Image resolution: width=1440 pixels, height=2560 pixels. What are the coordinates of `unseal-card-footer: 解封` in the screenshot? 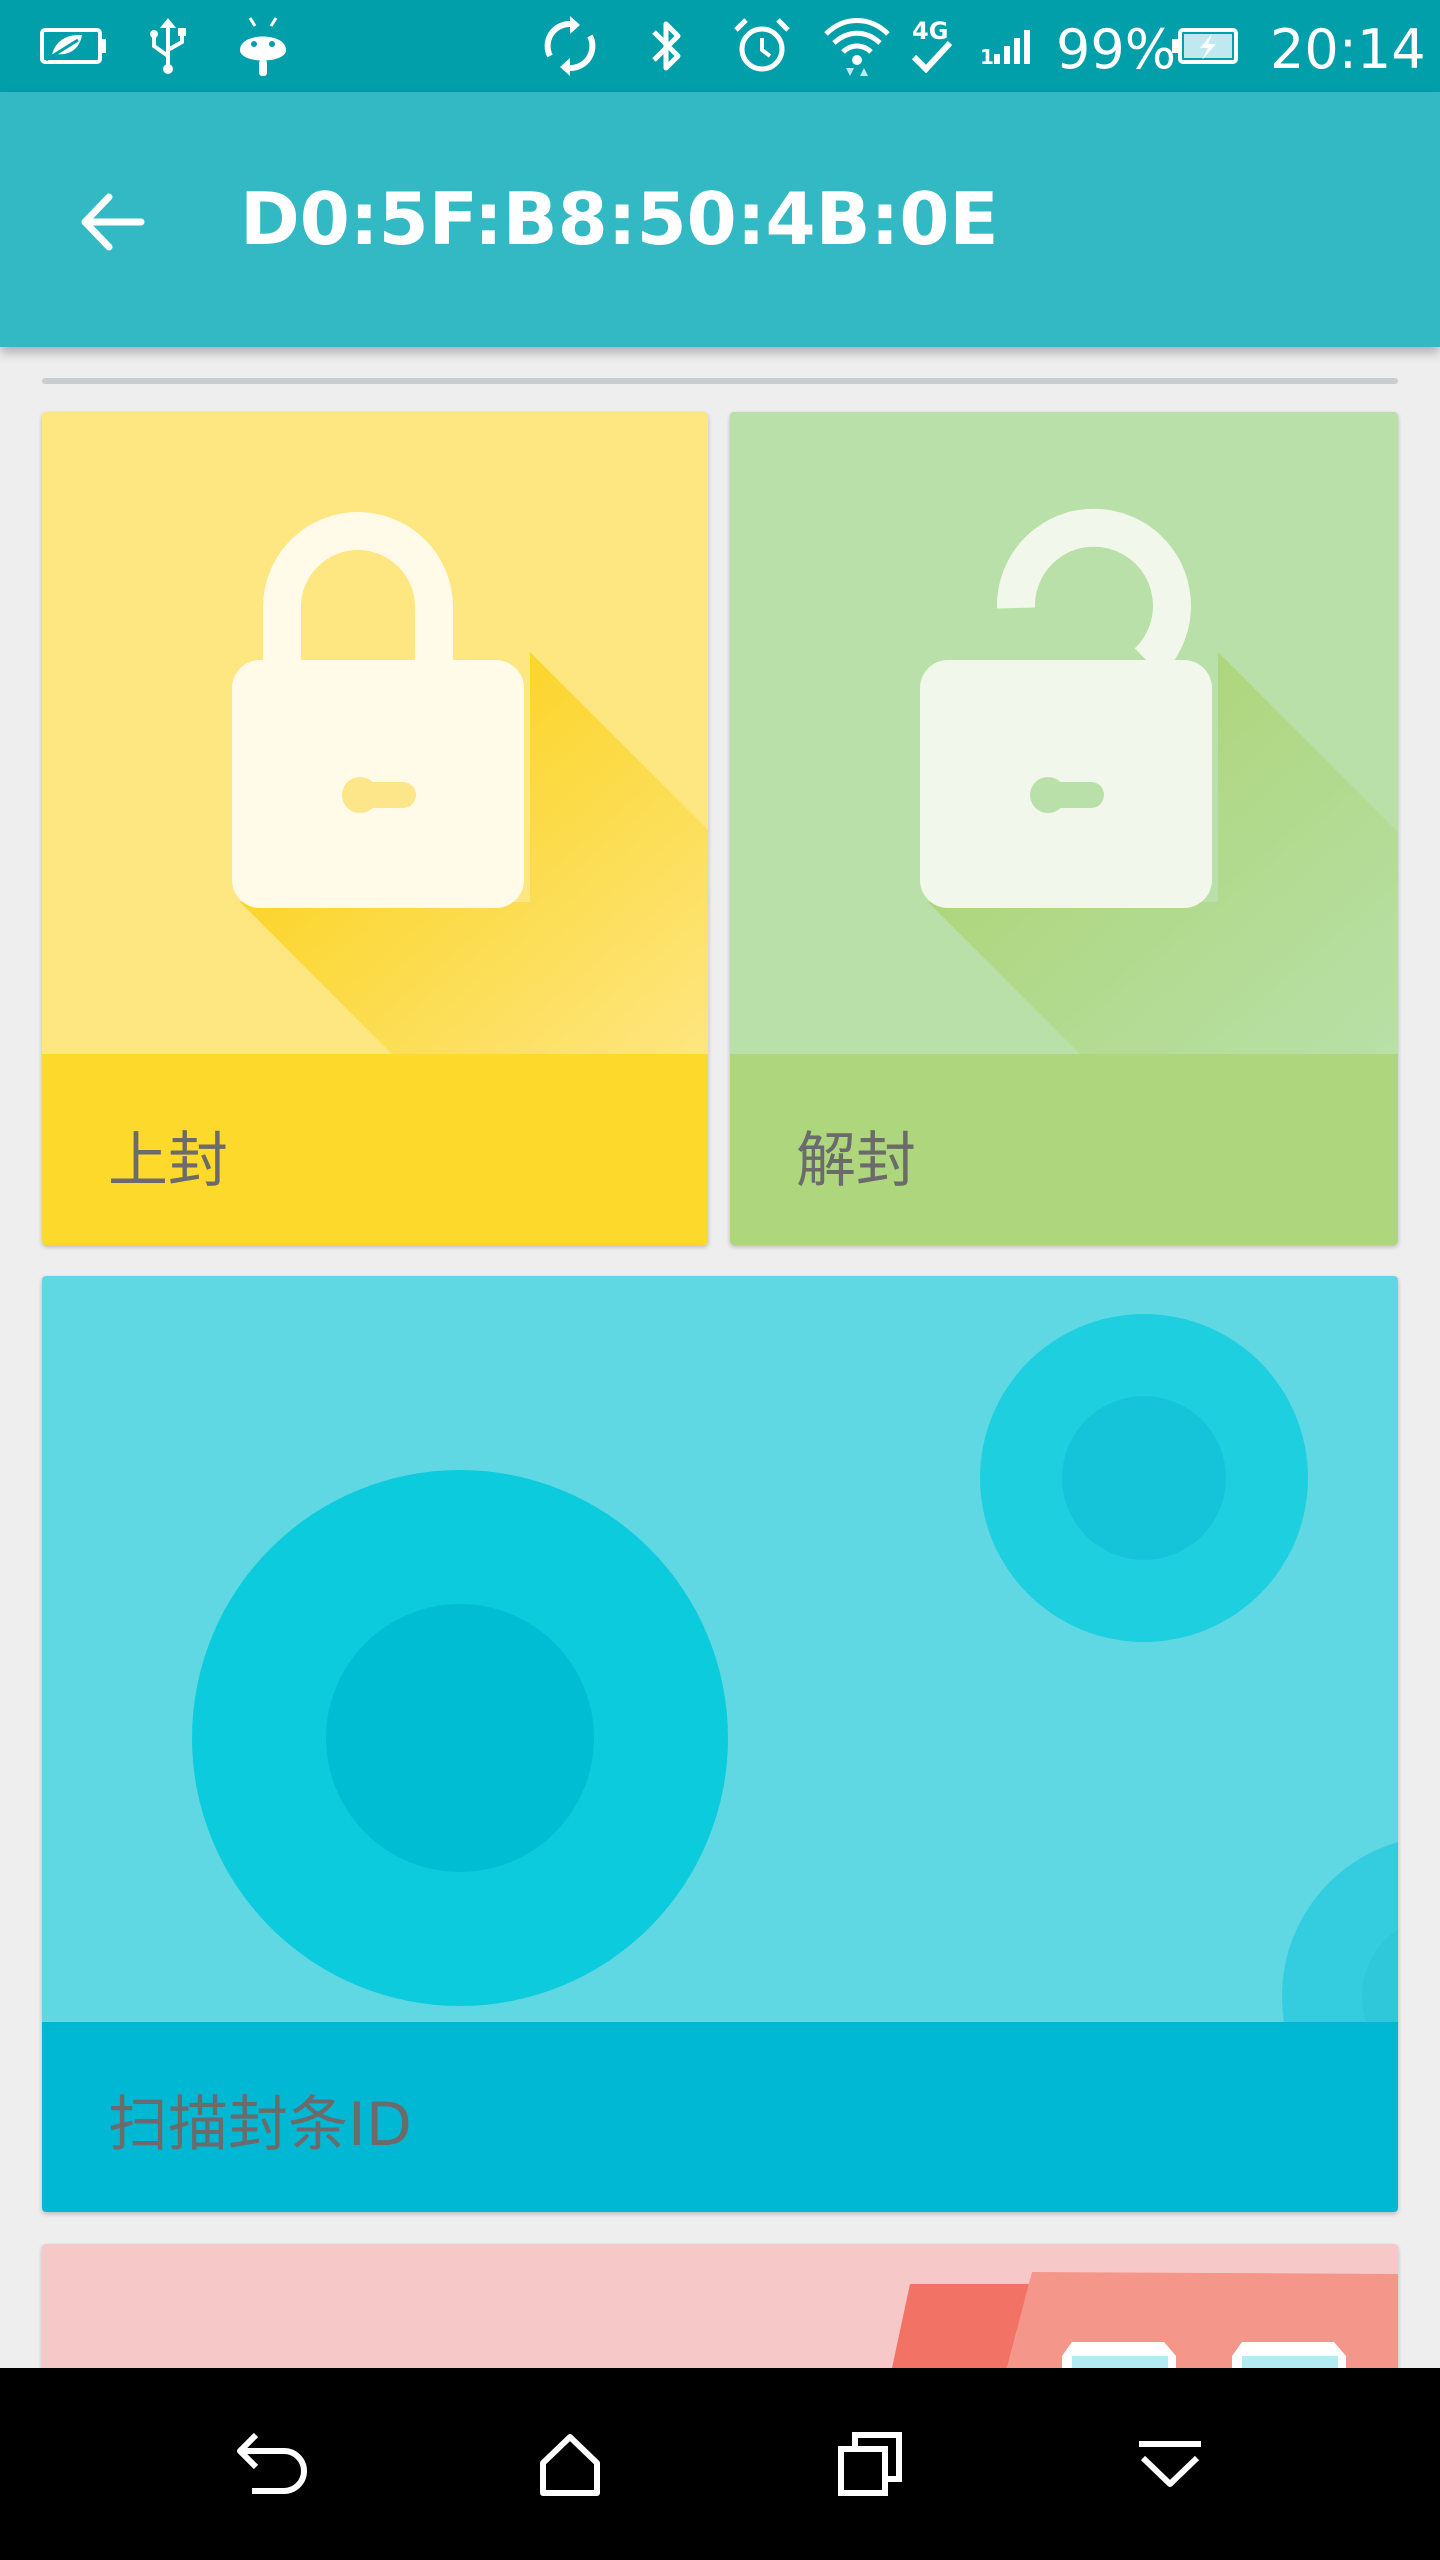 It's located at (1064, 1149).